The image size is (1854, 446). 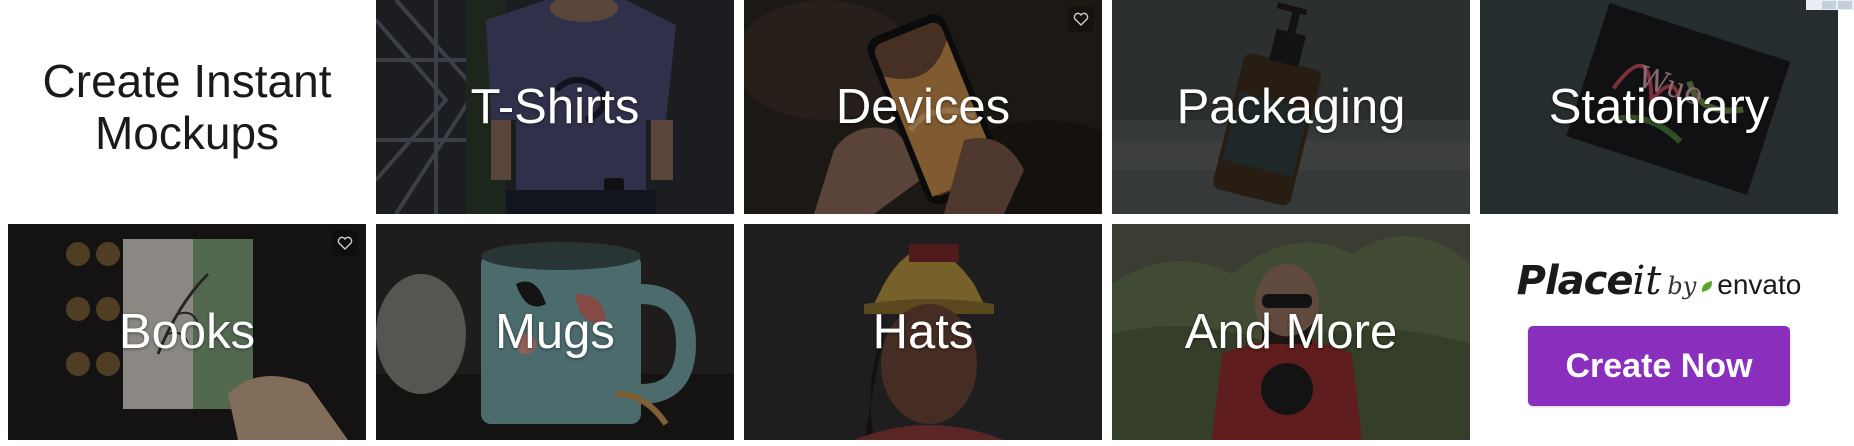 I want to click on headline-text: Create Instant Mockups, so click(x=187, y=107).